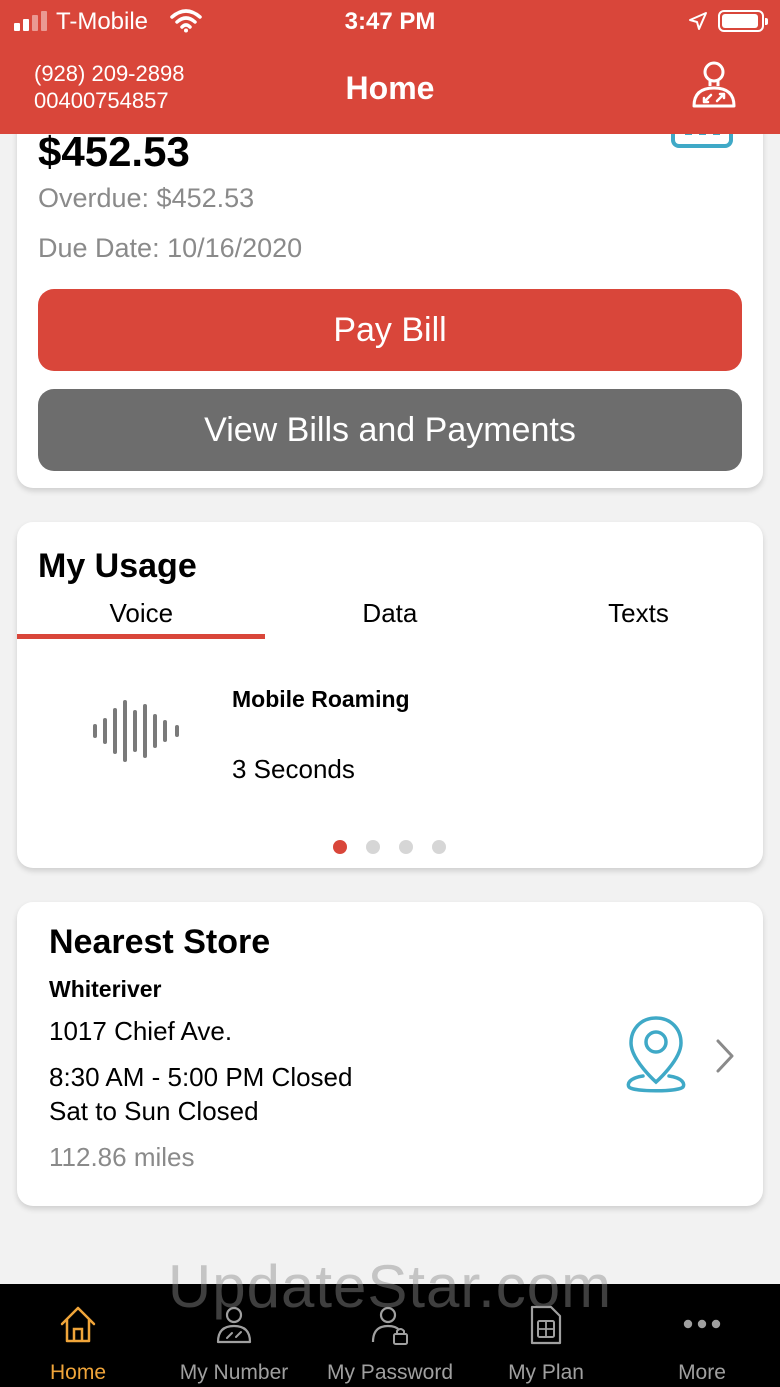 The image size is (780, 1387). I want to click on status-bar: T-Mobile 3:47 PM, so click(390, 22).